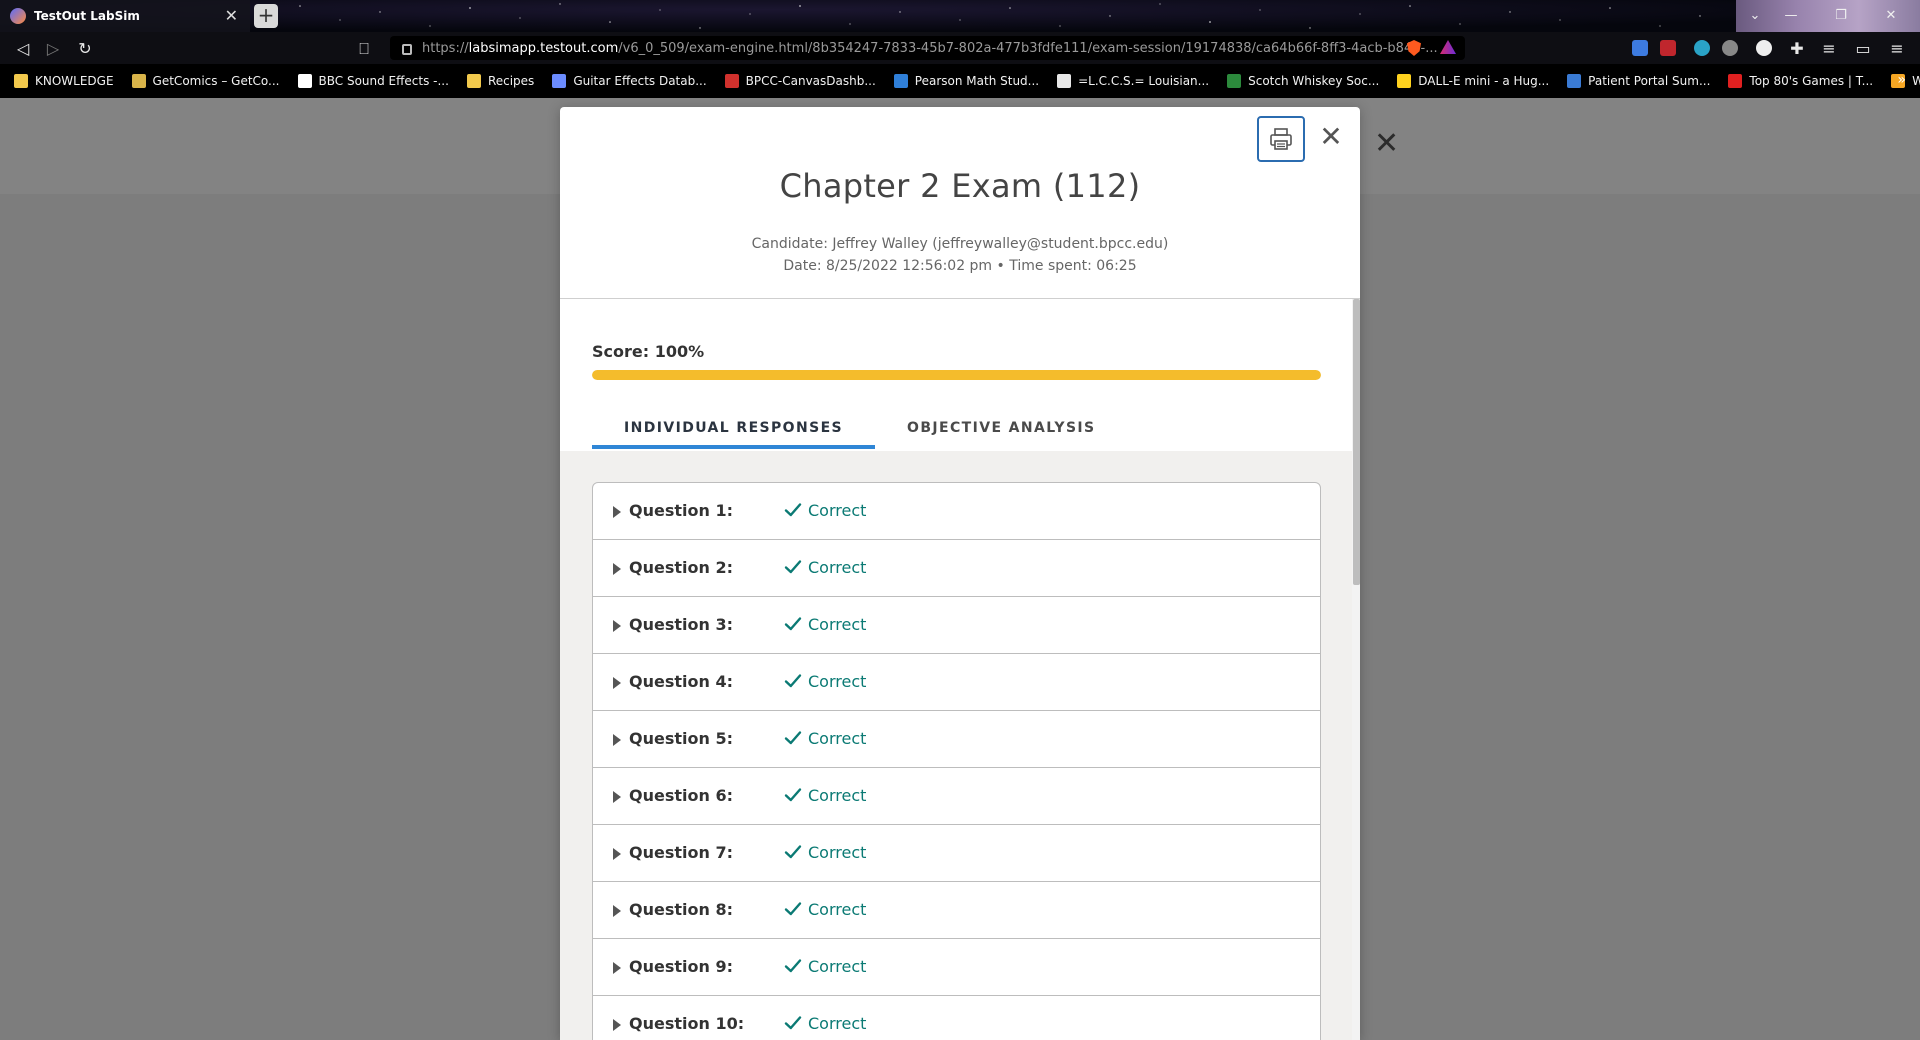  Describe the element at coordinates (407, 49) in the screenshot. I see `lock-icon` at that location.